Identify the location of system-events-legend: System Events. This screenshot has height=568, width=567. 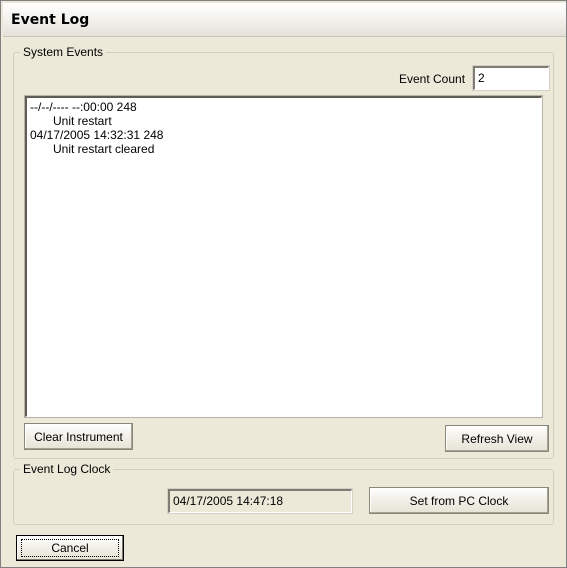
(63, 52).